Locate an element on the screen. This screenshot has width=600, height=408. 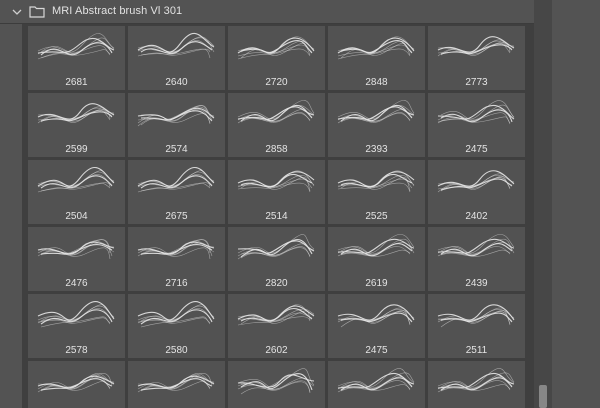
brush-size-label: 2574 is located at coordinates (176, 149).